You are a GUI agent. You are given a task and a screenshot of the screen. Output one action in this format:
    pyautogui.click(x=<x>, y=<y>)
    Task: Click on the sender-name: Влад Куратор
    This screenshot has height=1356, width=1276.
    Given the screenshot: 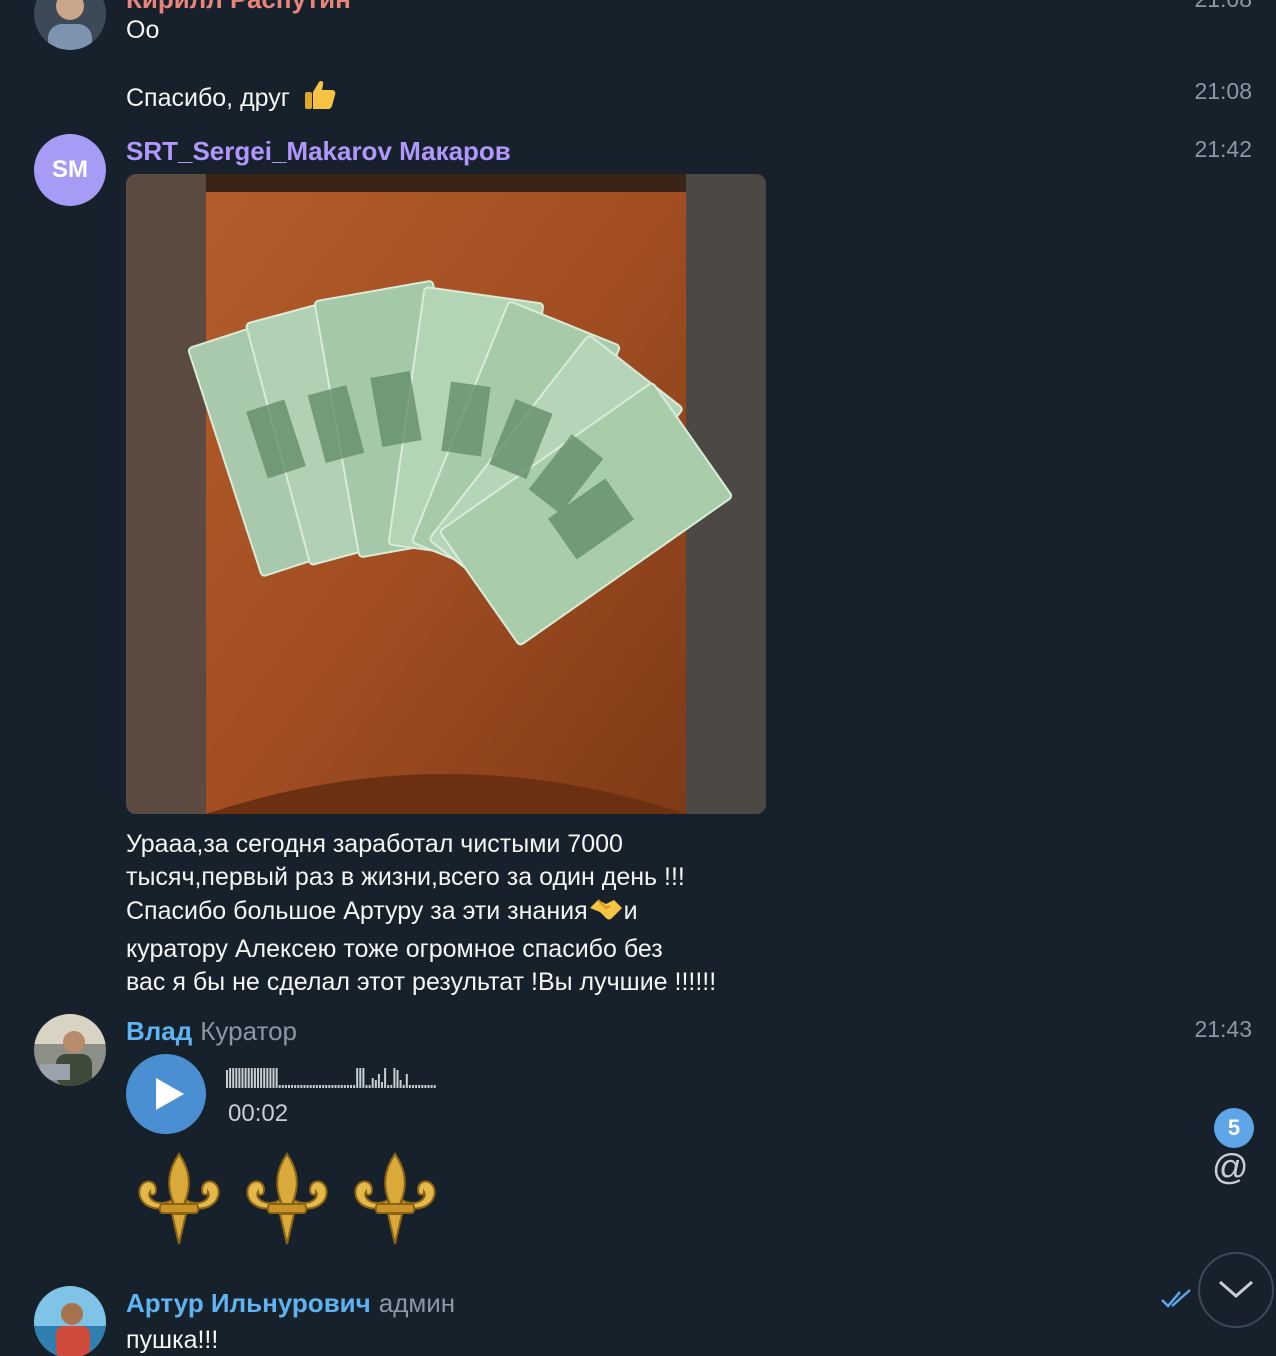 What is the action you would take?
    pyautogui.click(x=211, y=1031)
    